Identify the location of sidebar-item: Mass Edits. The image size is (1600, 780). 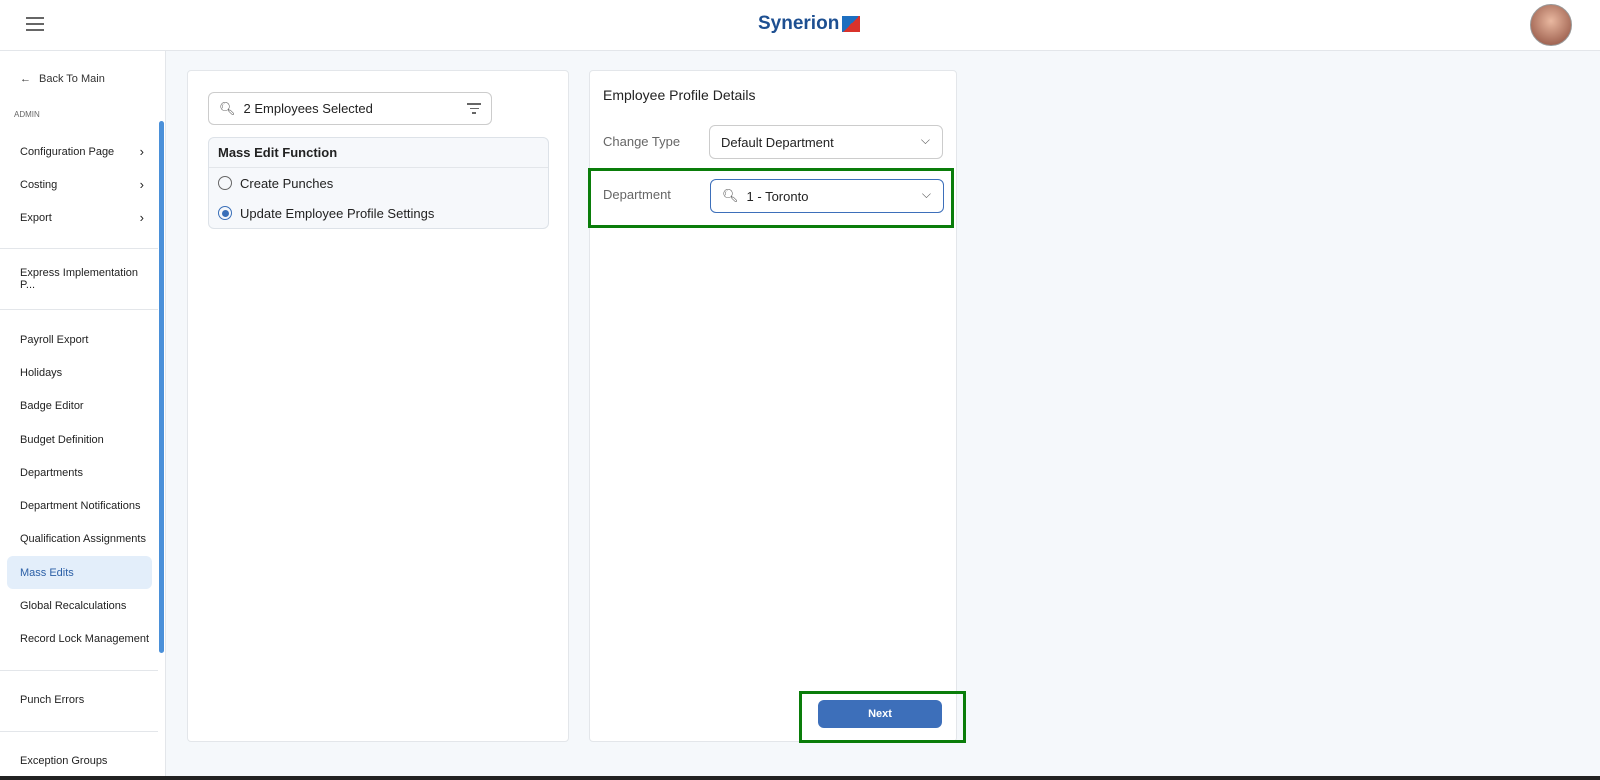
(79, 572).